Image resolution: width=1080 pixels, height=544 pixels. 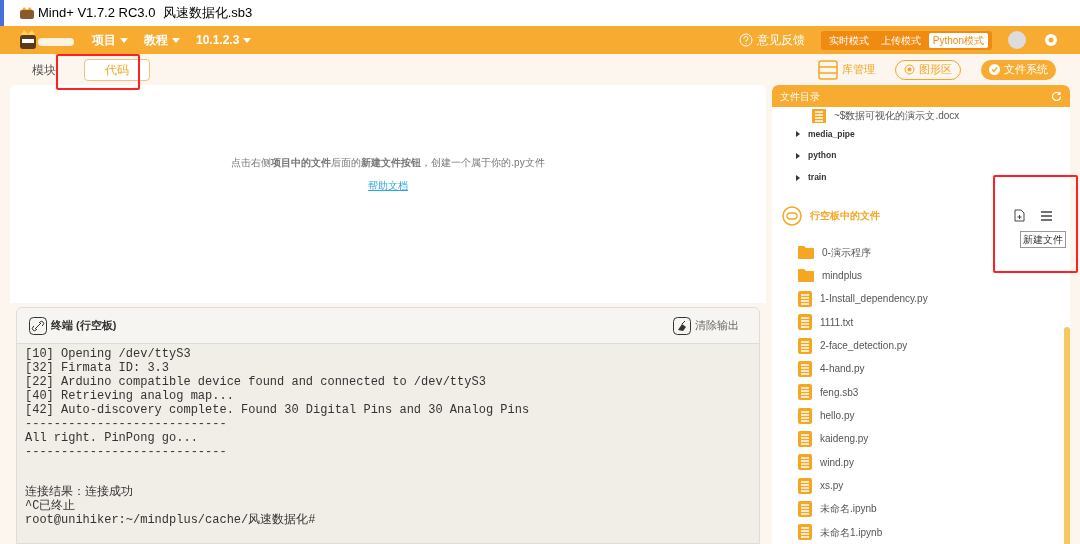 What do you see at coordinates (909, 69) in the screenshot?
I see `radio-icon` at bounding box center [909, 69].